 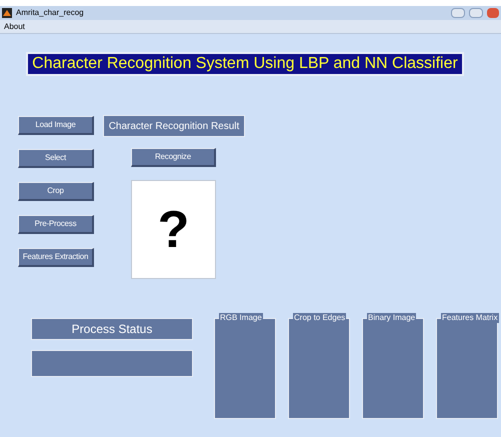 What do you see at coordinates (319, 318) in the screenshot?
I see `panel-title: Crop to Edges` at bounding box center [319, 318].